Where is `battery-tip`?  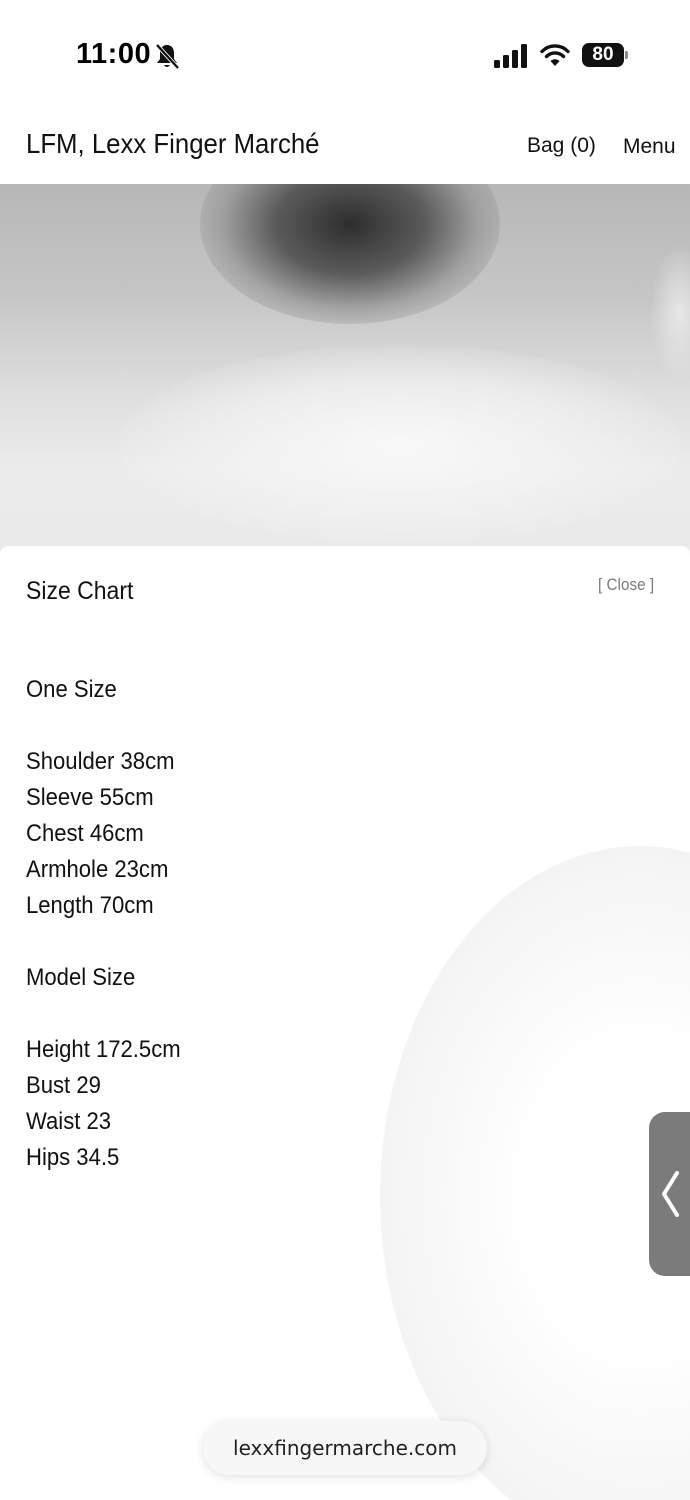 battery-tip is located at coordinates (626, 55).